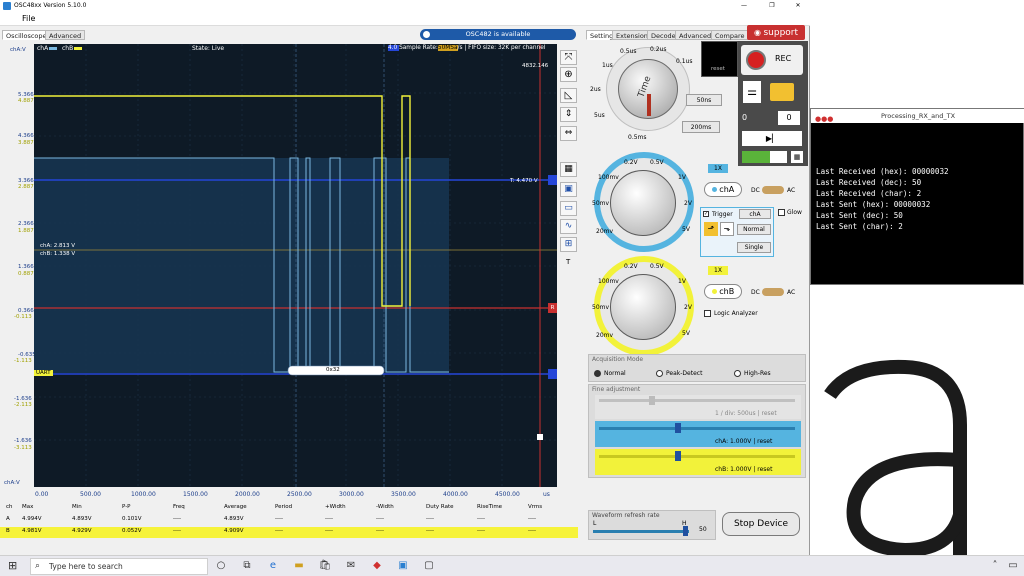  What do you see at coordinates (552, 308) in the screenshot?
I see `right-marker-r: R` at bounding box center [552, 308].